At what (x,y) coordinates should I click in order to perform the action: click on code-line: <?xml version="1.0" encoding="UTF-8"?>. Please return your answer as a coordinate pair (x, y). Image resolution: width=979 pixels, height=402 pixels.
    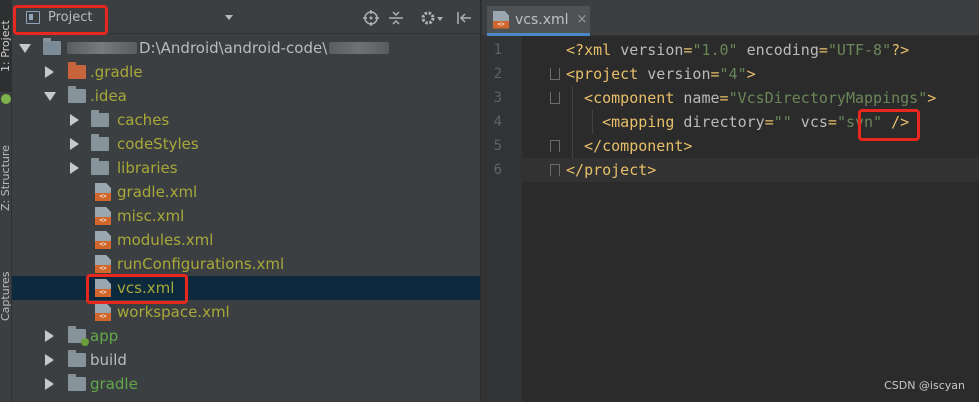
    Looking at the image, I should click on (737, 50).